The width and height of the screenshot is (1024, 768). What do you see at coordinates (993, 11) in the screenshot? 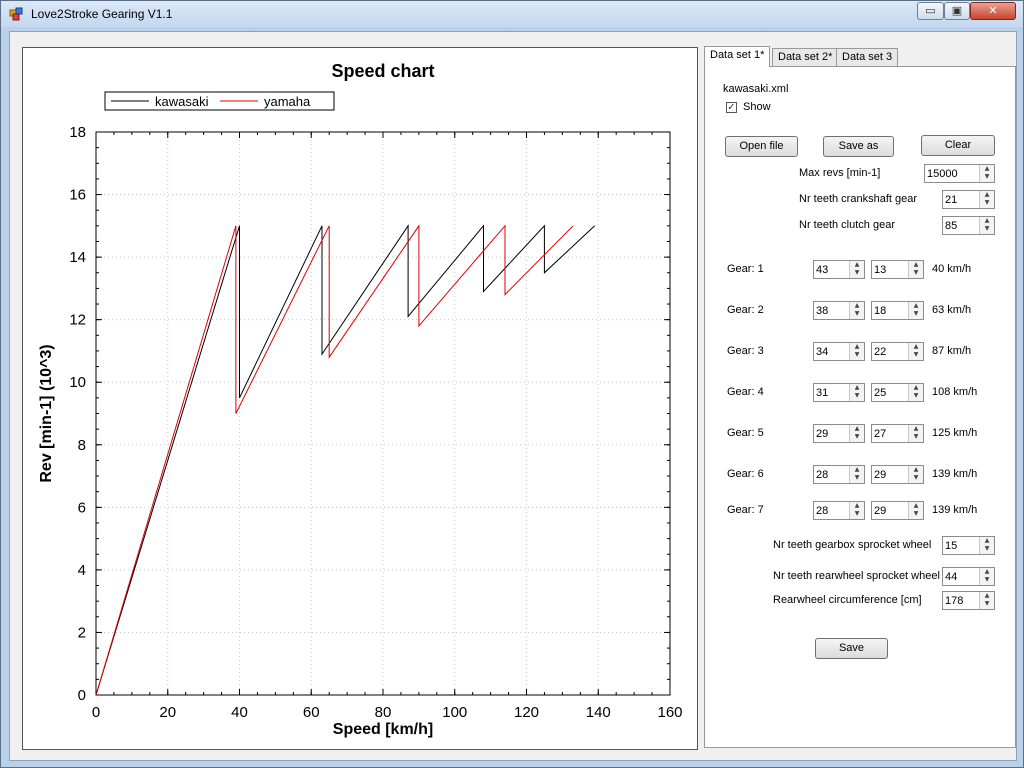
I see `close-button: ✕` at bounding box center [993, 11].